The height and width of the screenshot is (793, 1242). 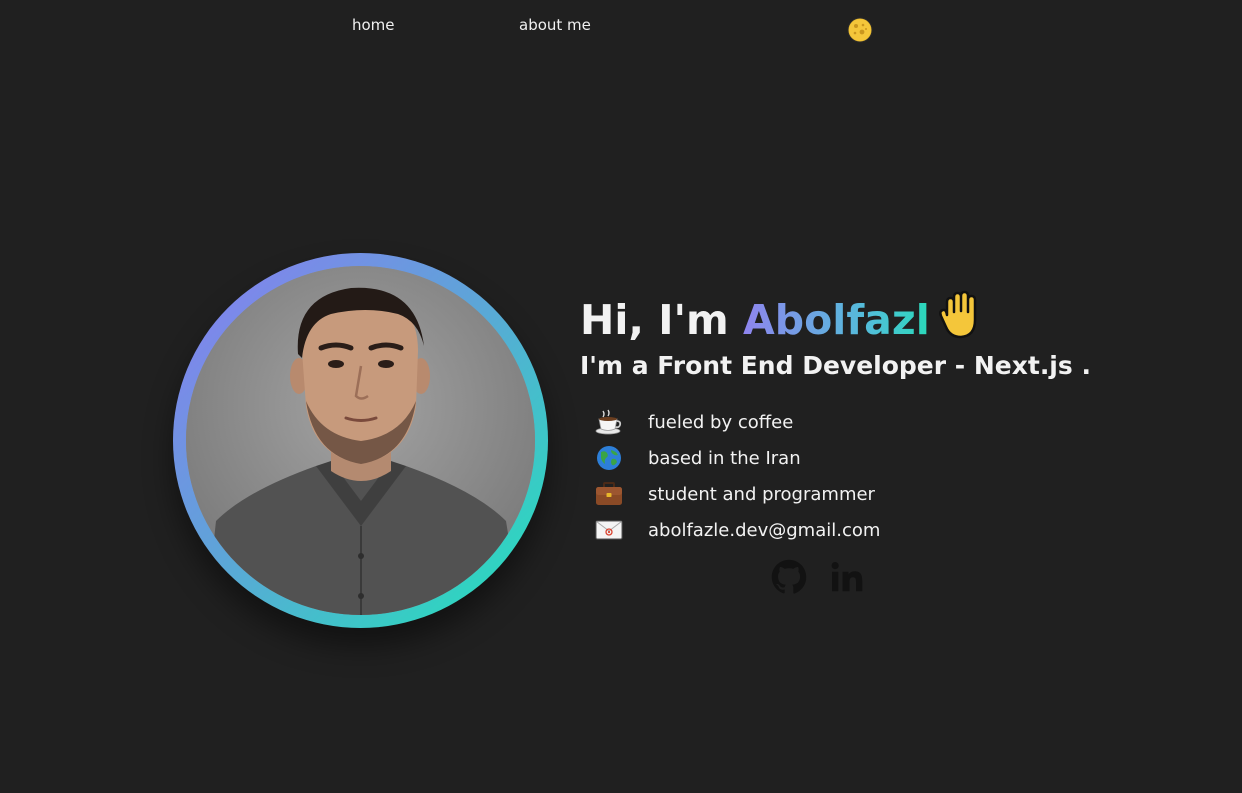 What do you see at coordinates (724, 458) in the screenshot?
I see `fact-text: based in the Iran` at bounding box center [724, 458].